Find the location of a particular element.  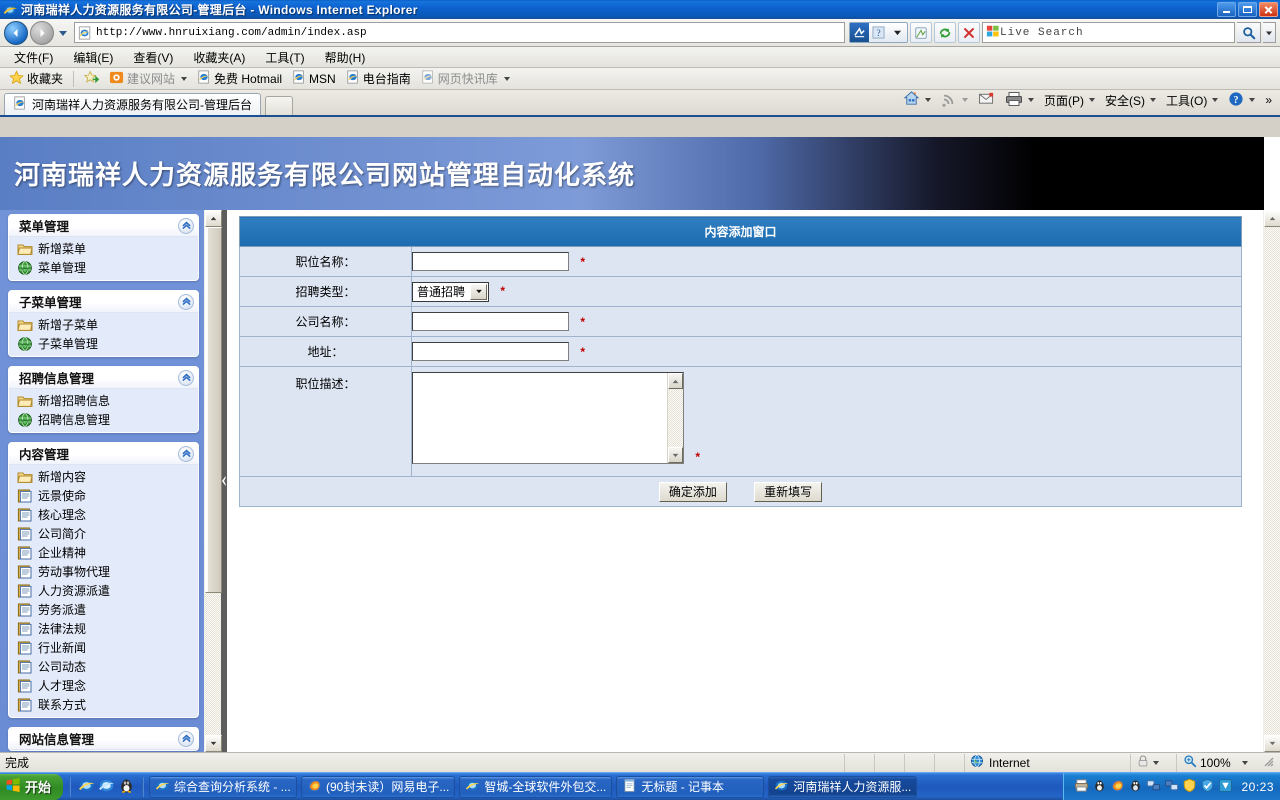

menu-view: 查看(V) is located at coordinates (153, 57).